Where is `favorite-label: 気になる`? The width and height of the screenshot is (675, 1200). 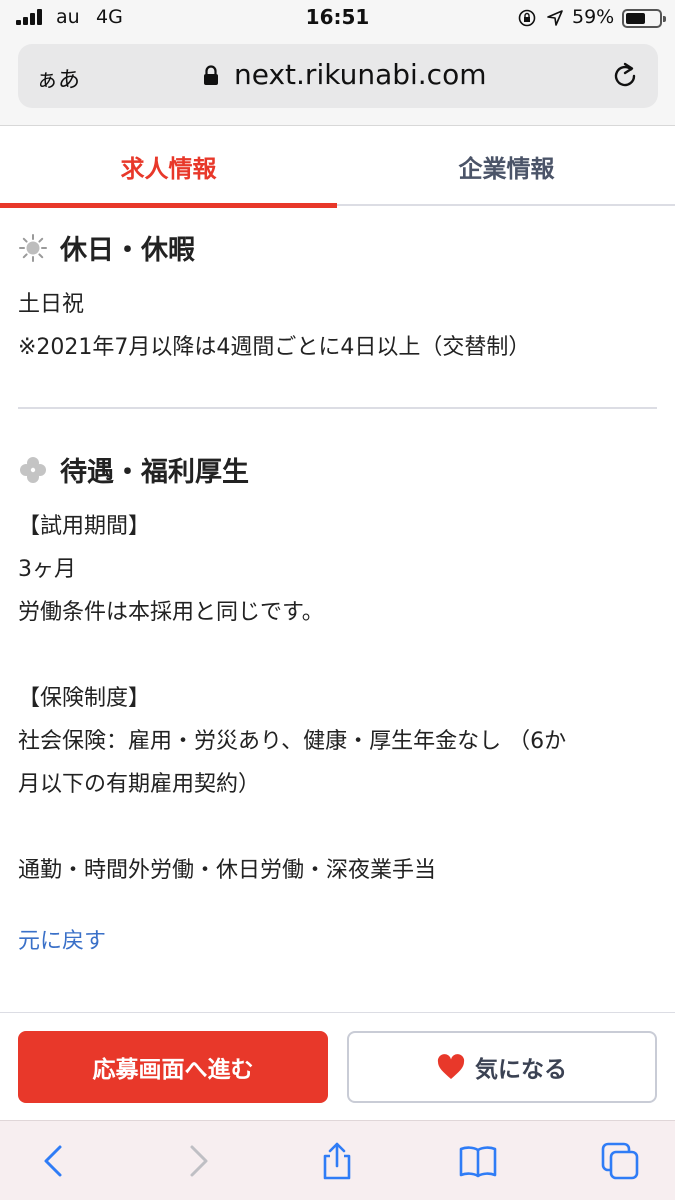 favorite-label: 気になる is located at coordinates (521, 1070).